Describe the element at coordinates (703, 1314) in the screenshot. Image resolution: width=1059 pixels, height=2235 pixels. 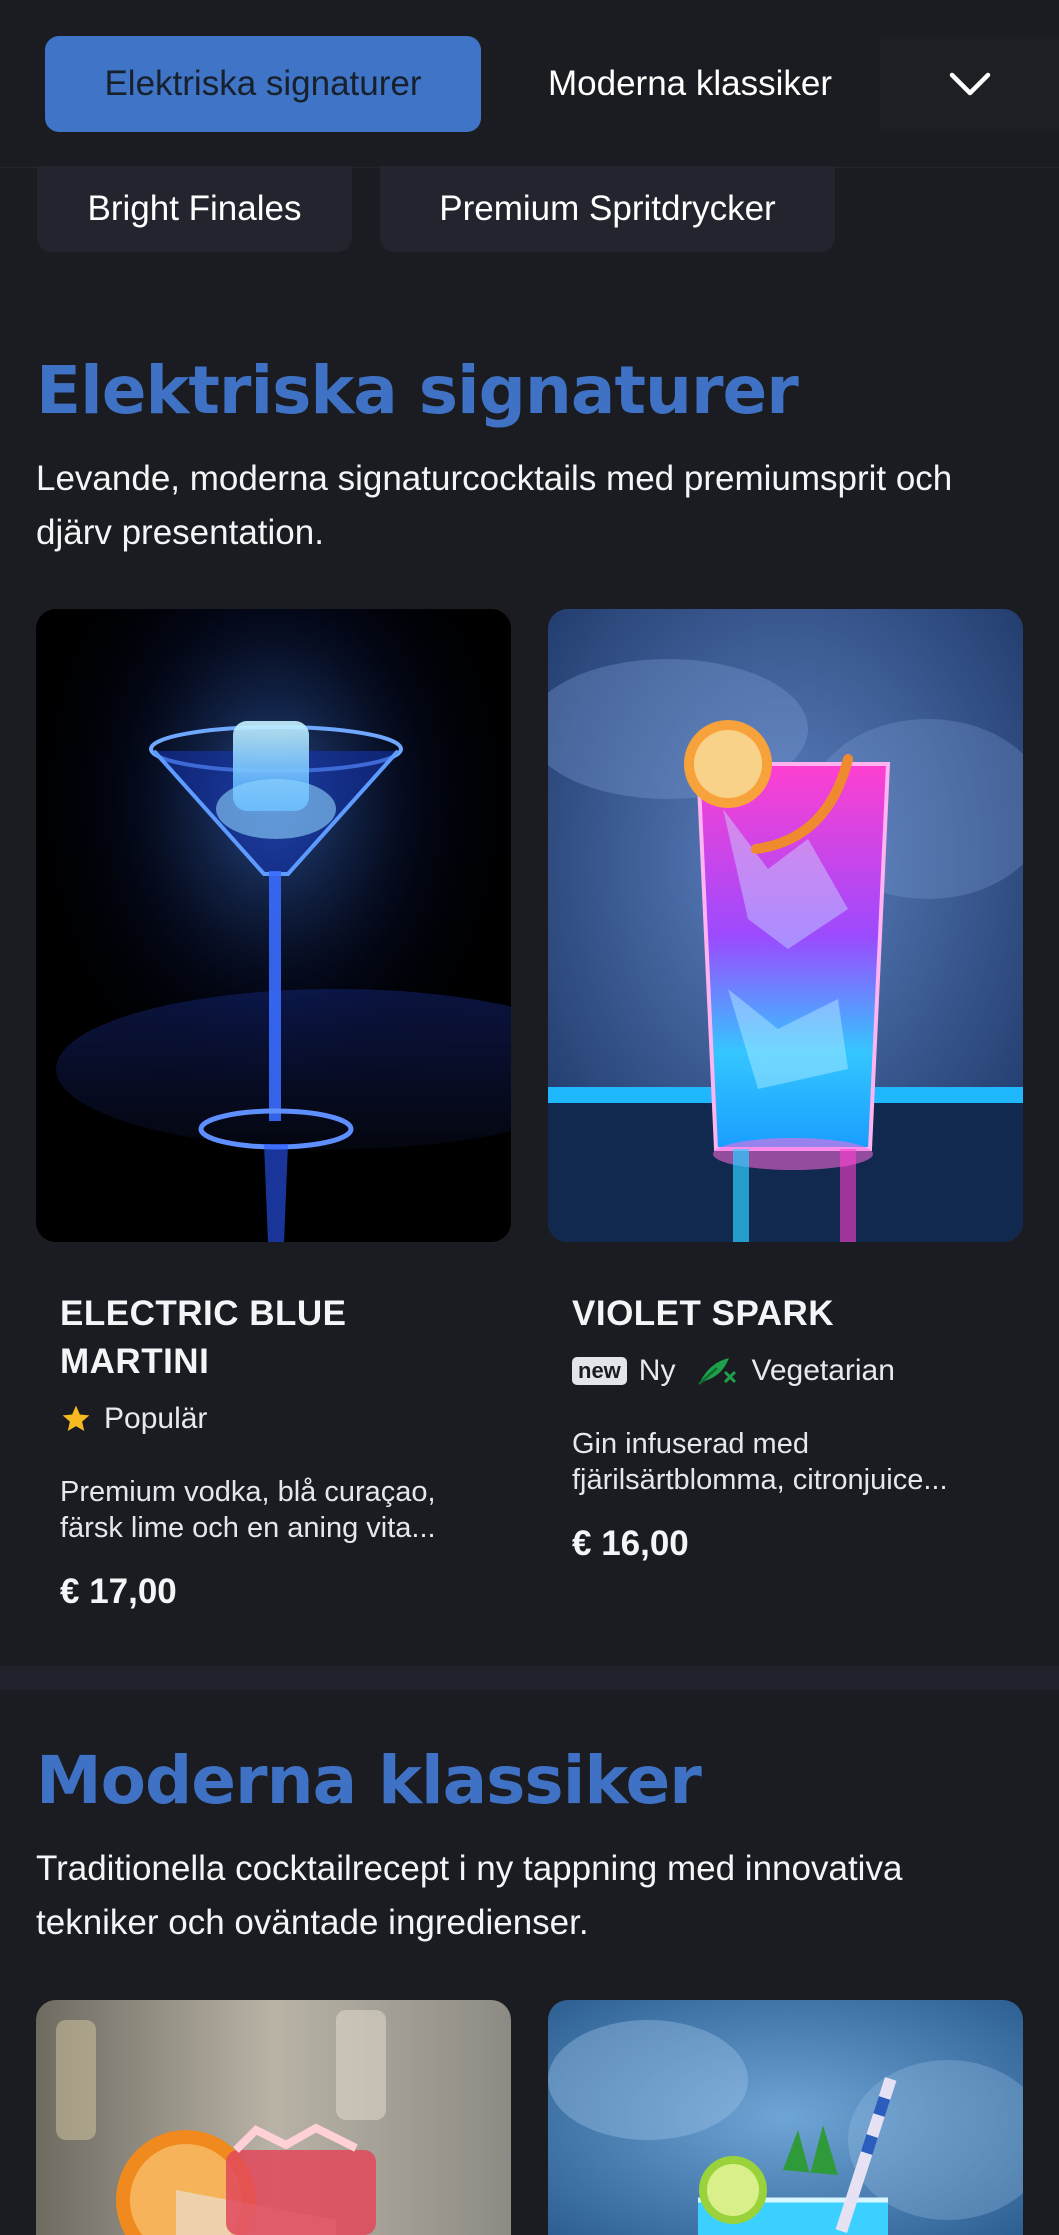
I see `product-name: VIOLET SPARK` at that location.